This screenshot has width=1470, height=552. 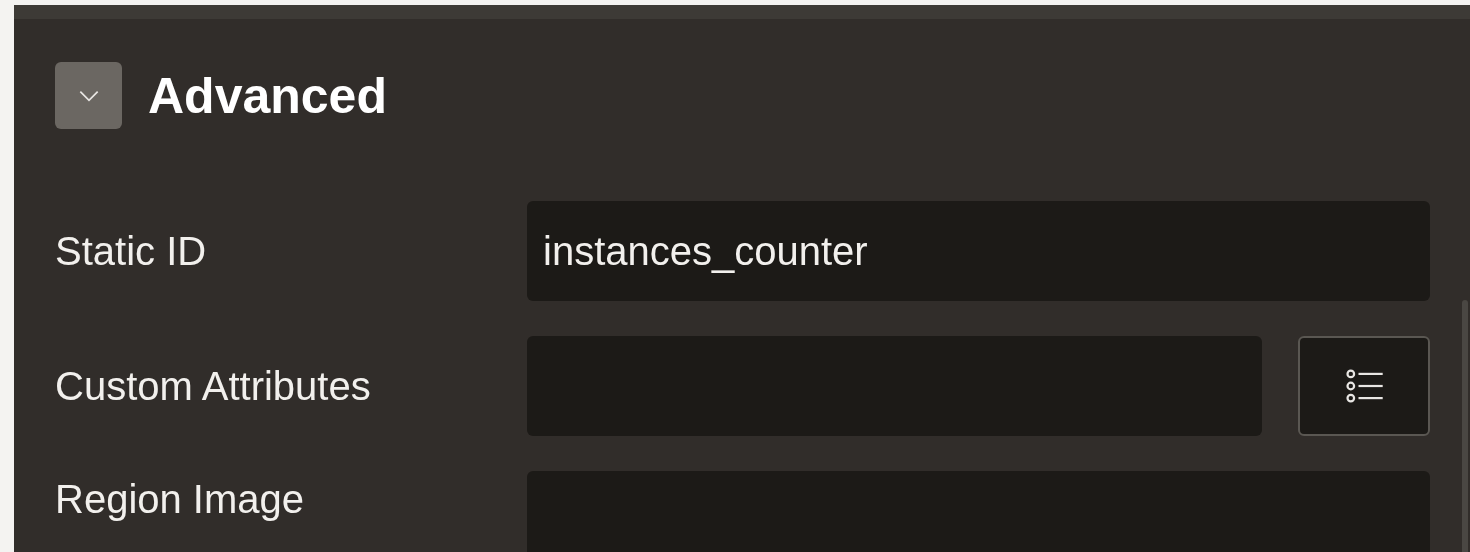 I want to click on list-button, so click(x=1364, y=386).